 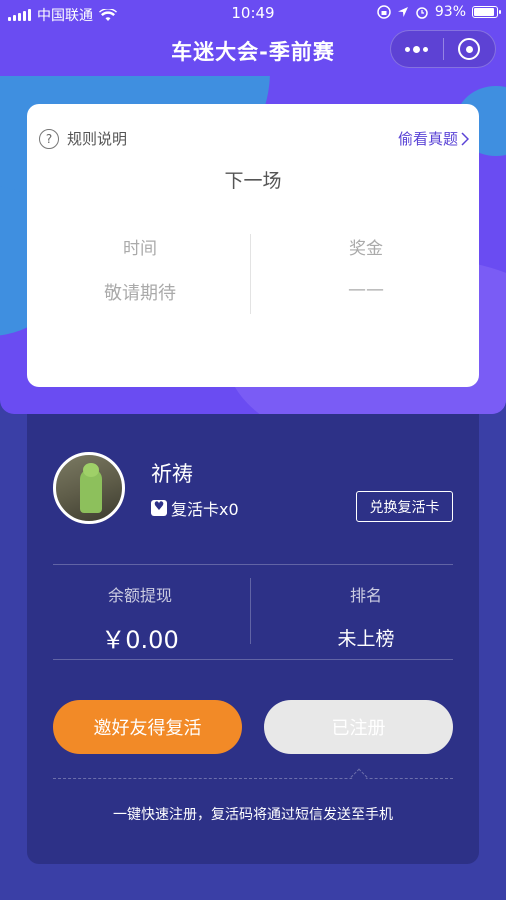 I want to click on status-right: 93%, so click(x=439, y=12).